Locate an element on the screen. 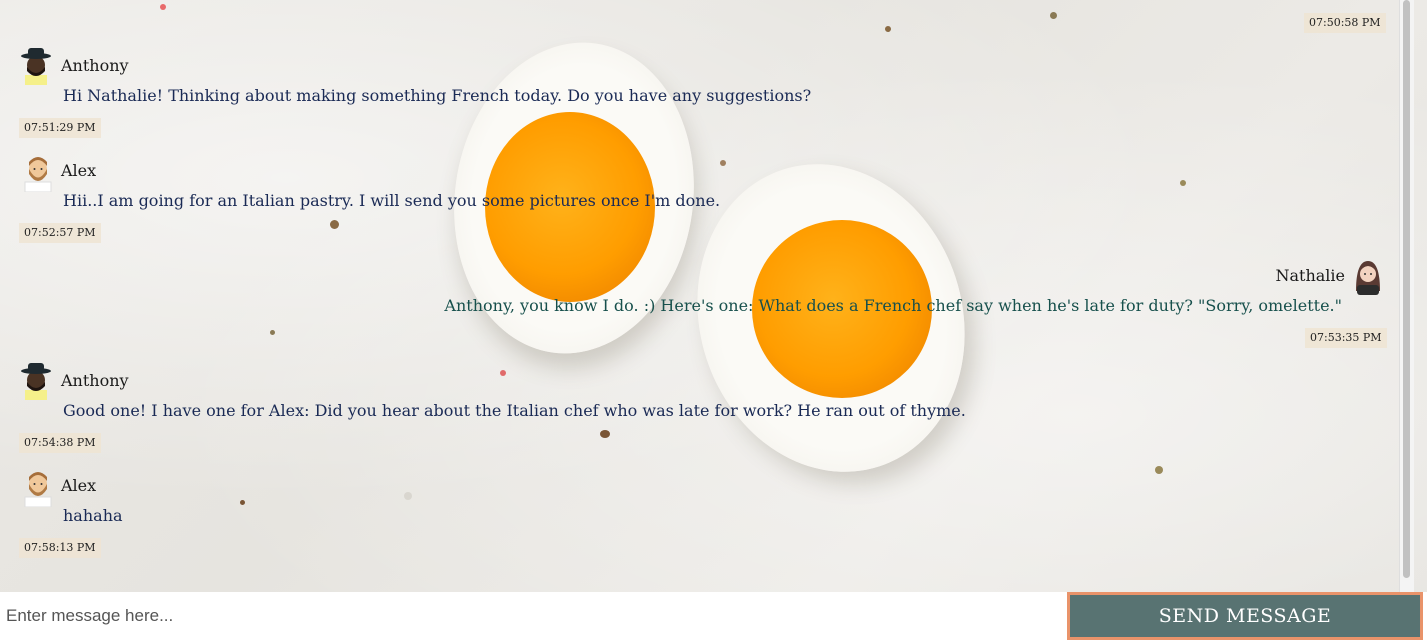  message-timestamp: 07:50:58 PM is located at coordinates (1345, 23).